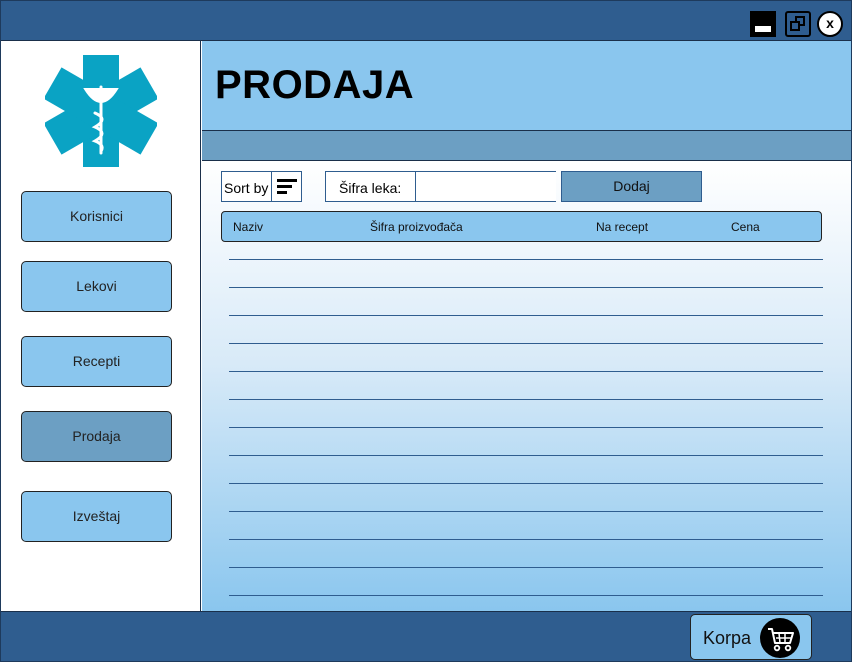 The height and width of the screenshot is (662, 852). What do you see at coordinates (763, 24) in the screenshot?
I see `minimize-icon` at bounding box center [763, 24].